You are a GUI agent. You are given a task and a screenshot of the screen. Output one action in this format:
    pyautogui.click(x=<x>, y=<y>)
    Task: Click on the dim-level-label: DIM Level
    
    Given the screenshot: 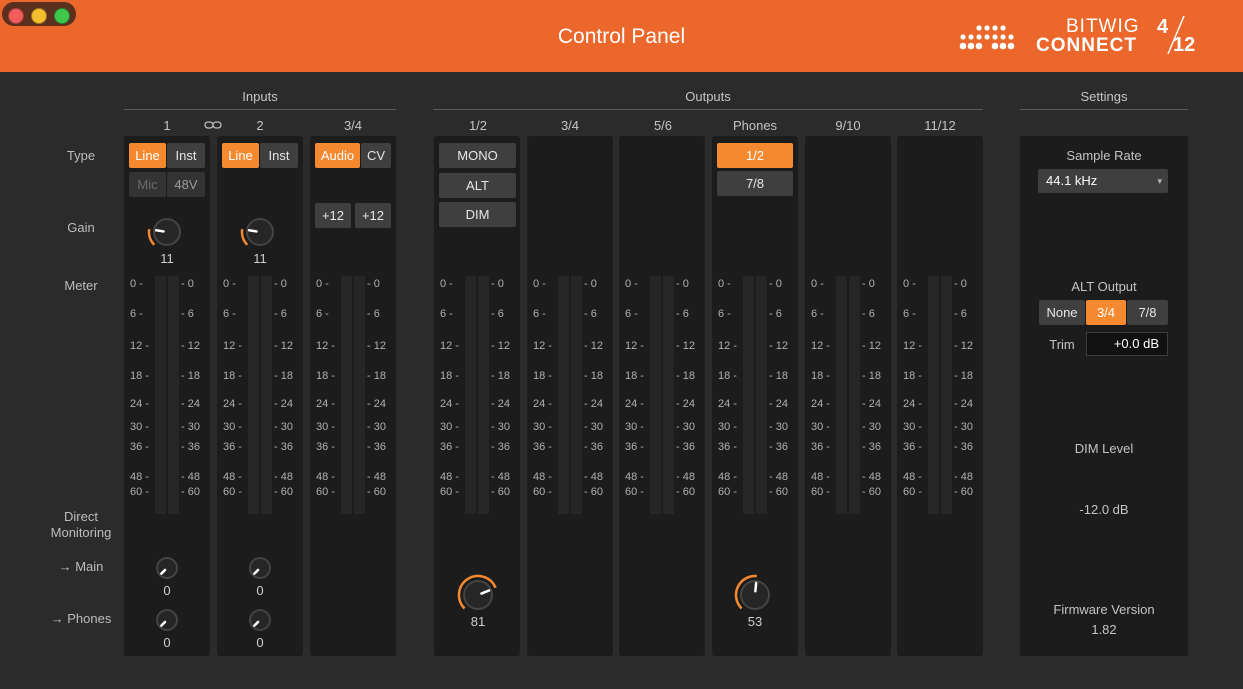 What is the action you would take?
    pyautogui.click(x=1104, y=448)
    